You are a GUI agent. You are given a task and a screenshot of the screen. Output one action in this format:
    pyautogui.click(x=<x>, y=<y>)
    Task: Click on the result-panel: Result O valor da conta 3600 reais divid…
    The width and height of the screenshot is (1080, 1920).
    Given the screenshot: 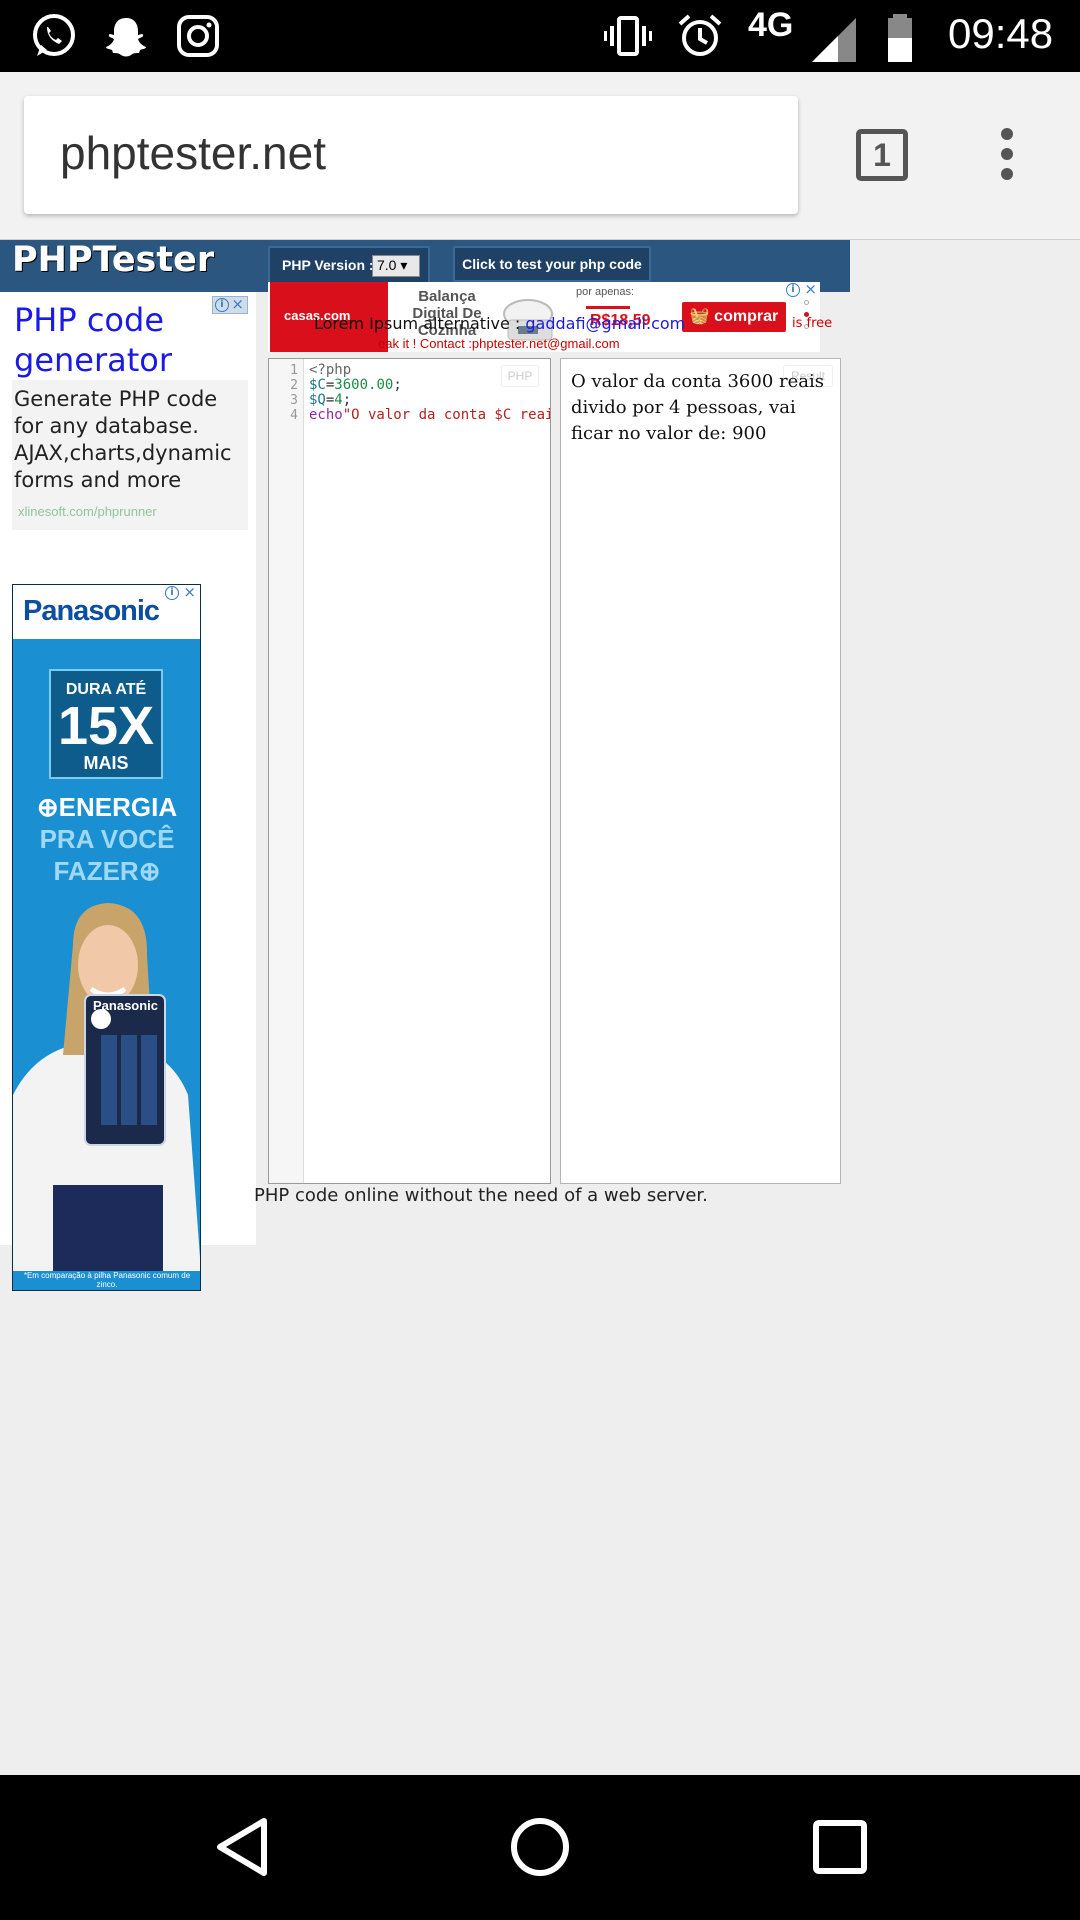 What is the action you would take?
    pyautogui.click(x=700, y=771)
    